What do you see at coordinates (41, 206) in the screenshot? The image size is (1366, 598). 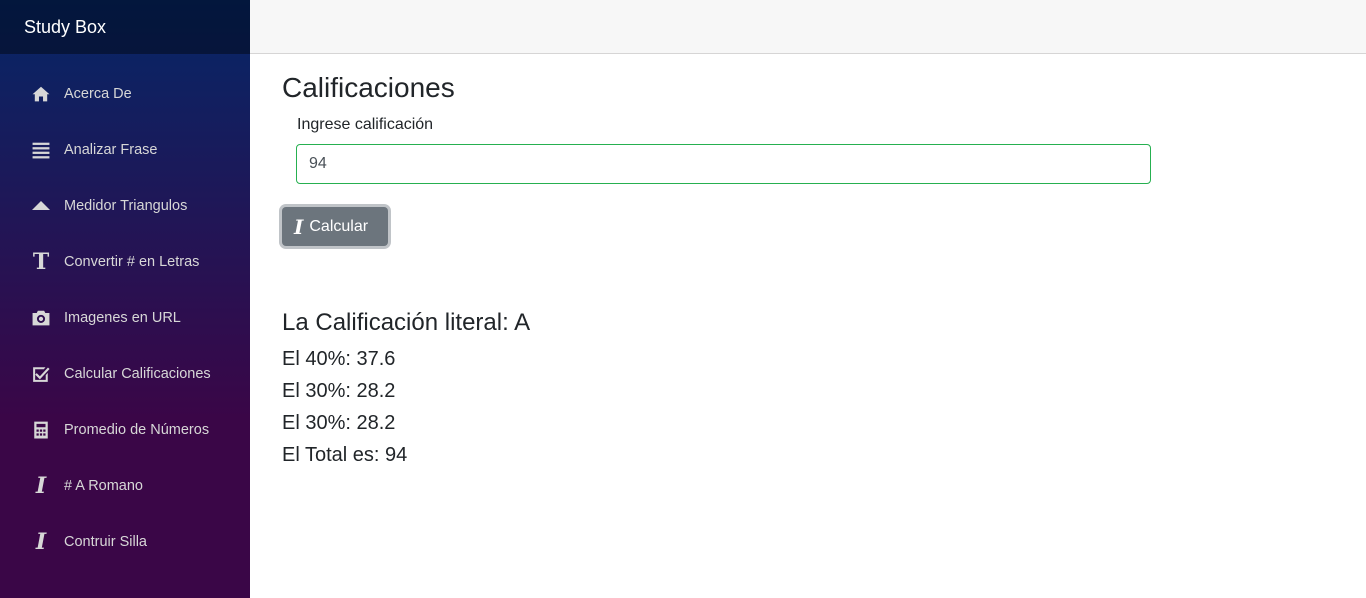 I see `triangle-up-icon` at bounding box center [41, 206].